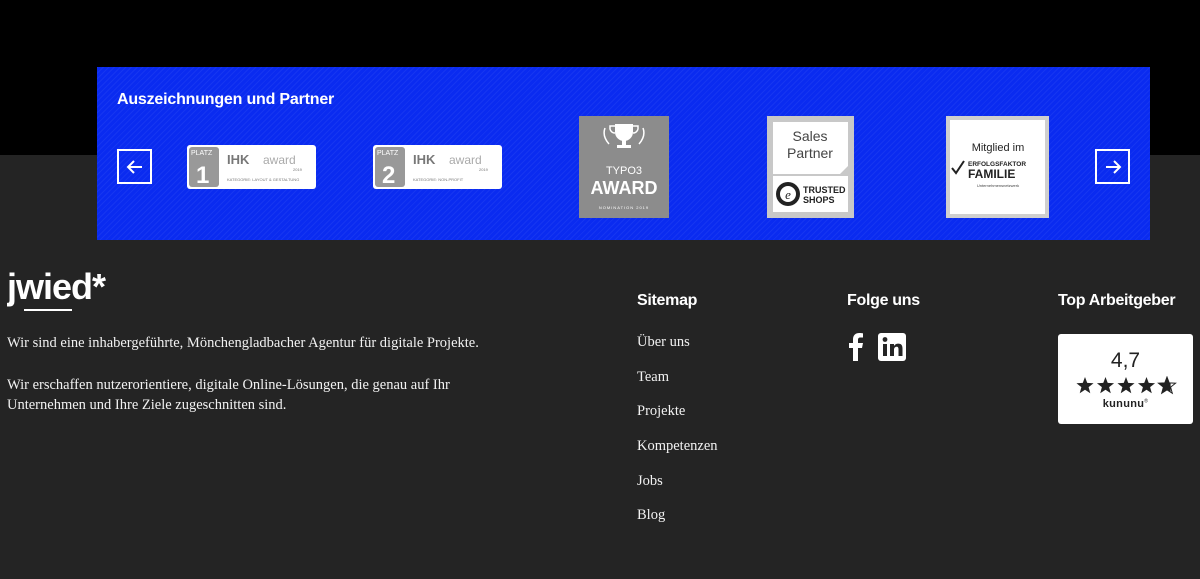 This screenshot has height=579, width=1200. What do you see at coordinates (624, 171) in the screenshot?
I see `svg-text: TYPO3` at bounding box center [624, 171].